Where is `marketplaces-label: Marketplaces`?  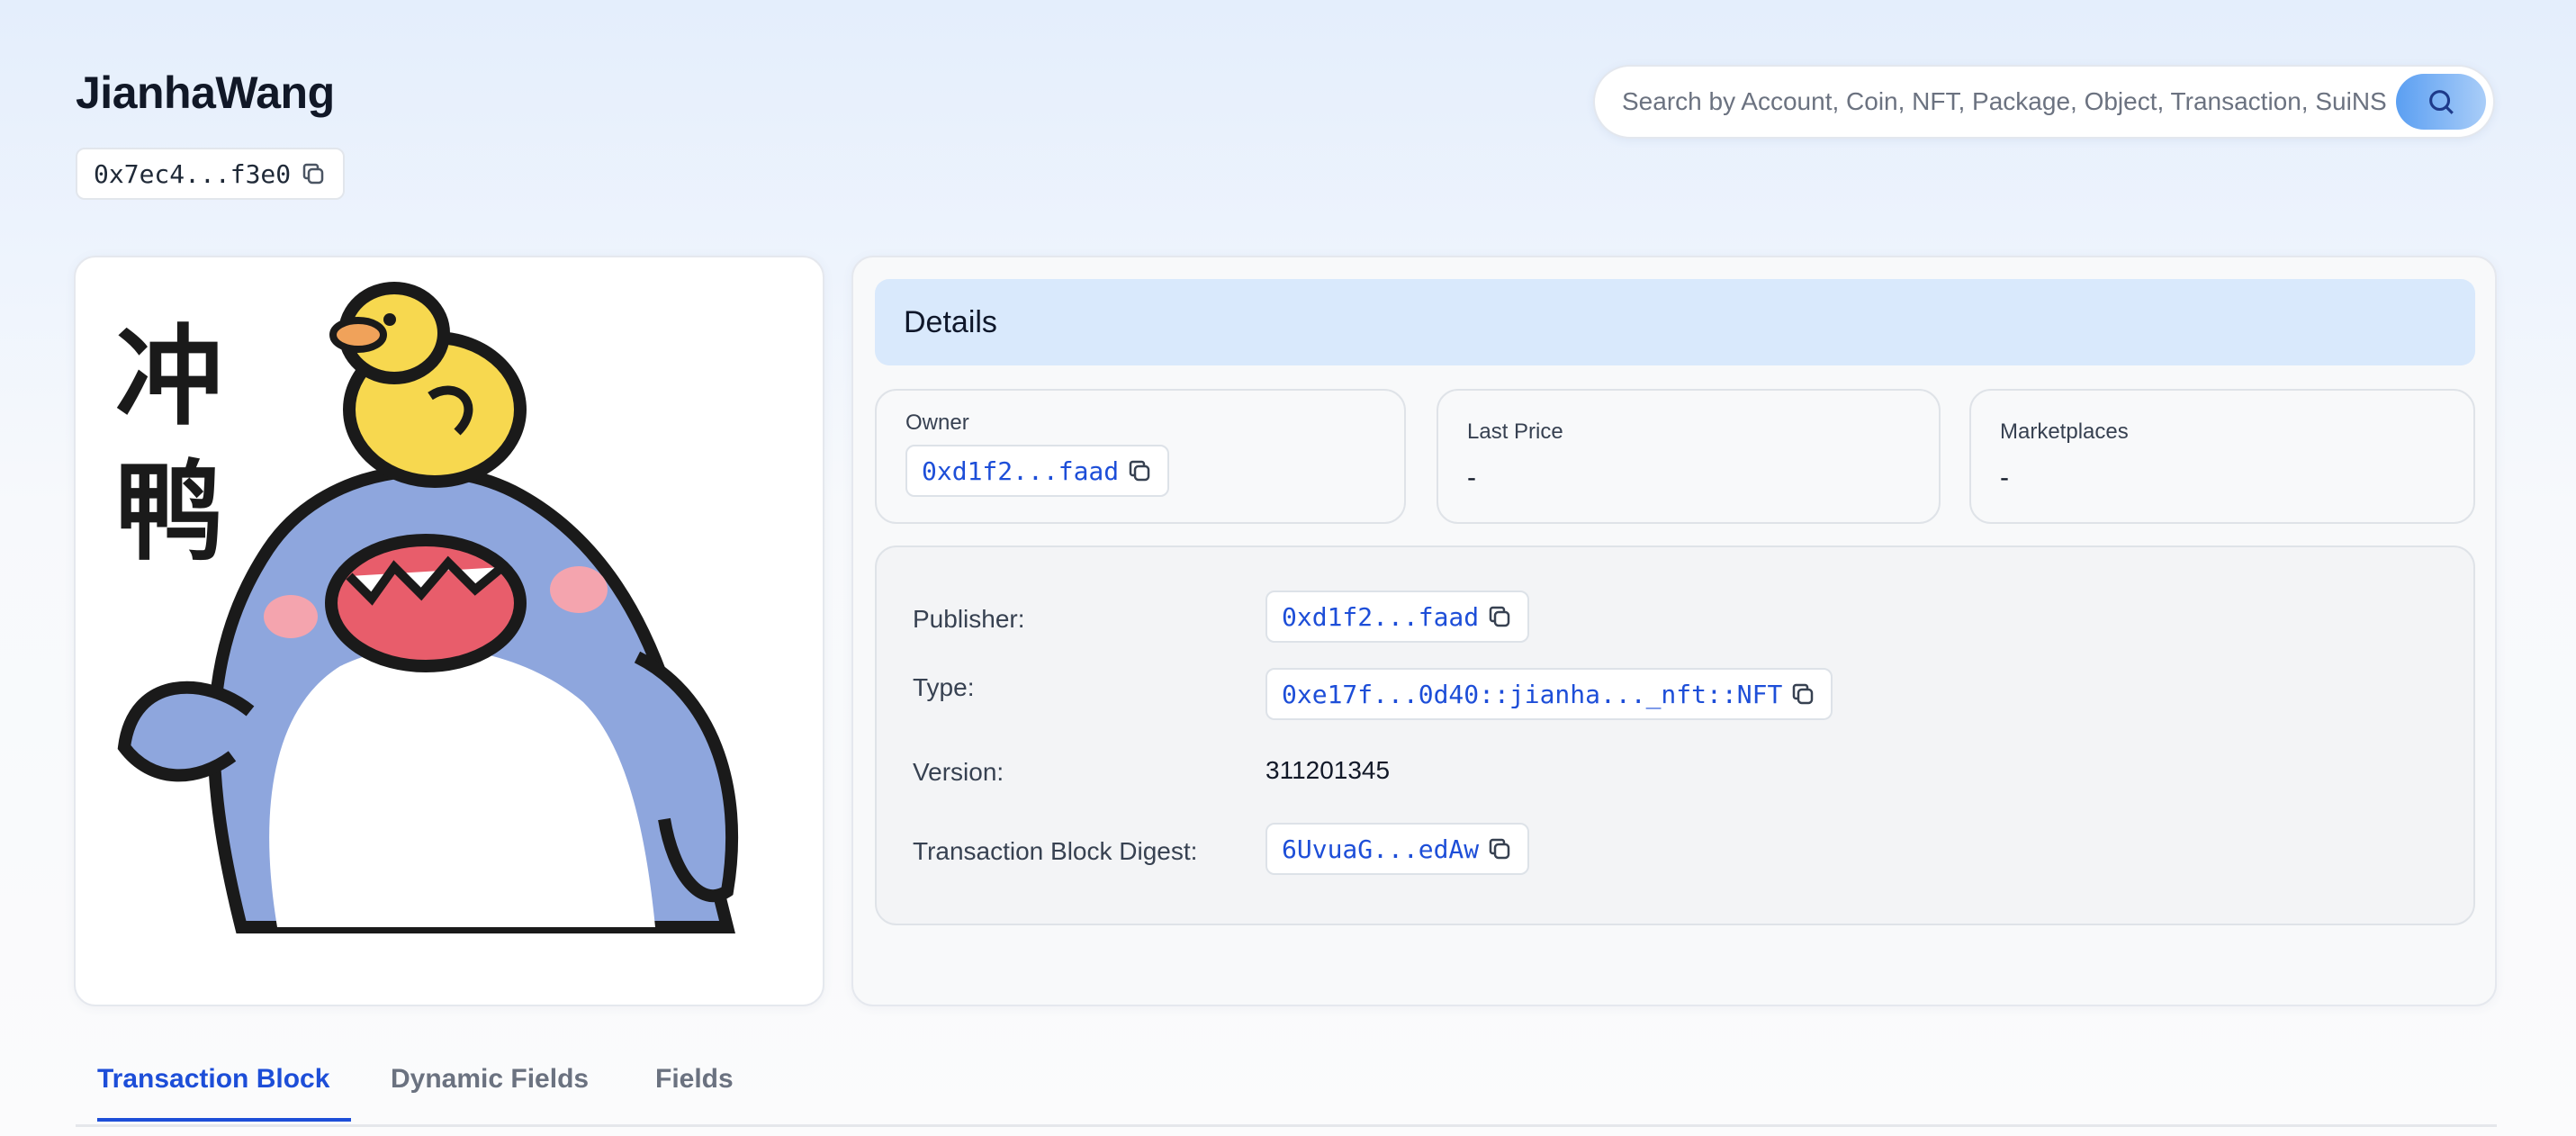 marketplaces-label: Marketplaces is located at coordinates (2064, 431).